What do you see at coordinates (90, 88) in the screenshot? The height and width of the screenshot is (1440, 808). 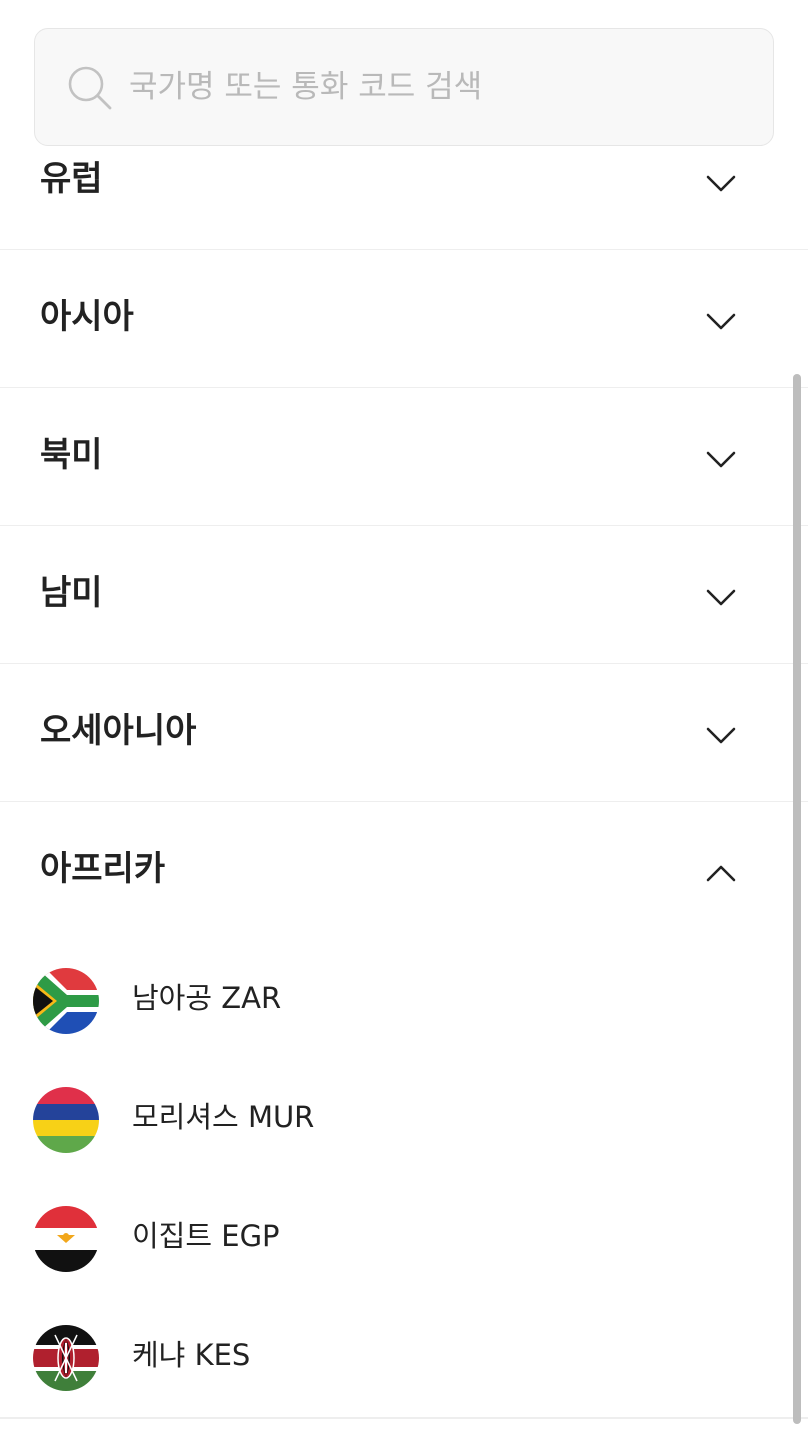 I see `search-icon` at bounding box center [90, 88].